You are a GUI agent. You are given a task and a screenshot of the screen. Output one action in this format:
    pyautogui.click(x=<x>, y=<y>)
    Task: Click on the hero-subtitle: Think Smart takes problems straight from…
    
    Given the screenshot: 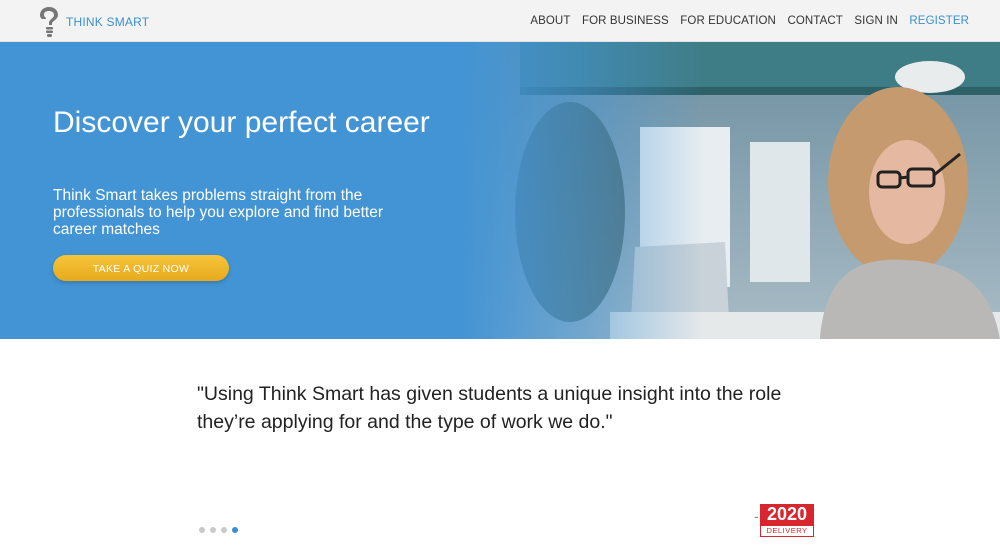 What is the action you would take?
    pyautogui.click(x=218, y=212)
    